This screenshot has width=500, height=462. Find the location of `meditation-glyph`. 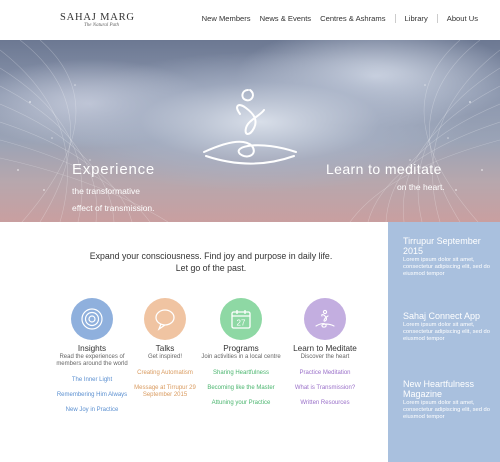

meditation-glyph is located at coordinates (325, 318).